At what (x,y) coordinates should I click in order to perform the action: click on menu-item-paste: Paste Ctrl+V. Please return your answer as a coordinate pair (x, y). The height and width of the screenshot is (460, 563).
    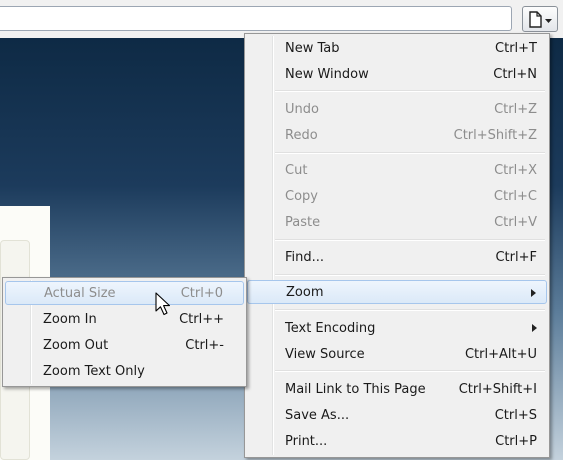
    Looking at the image, I should click on (397, 222).